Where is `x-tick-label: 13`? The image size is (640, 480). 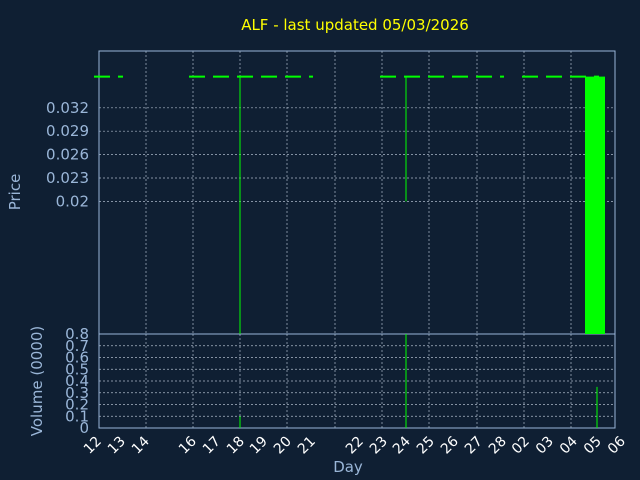
x-tick-label: 13 is located at coordinates (117, 446).